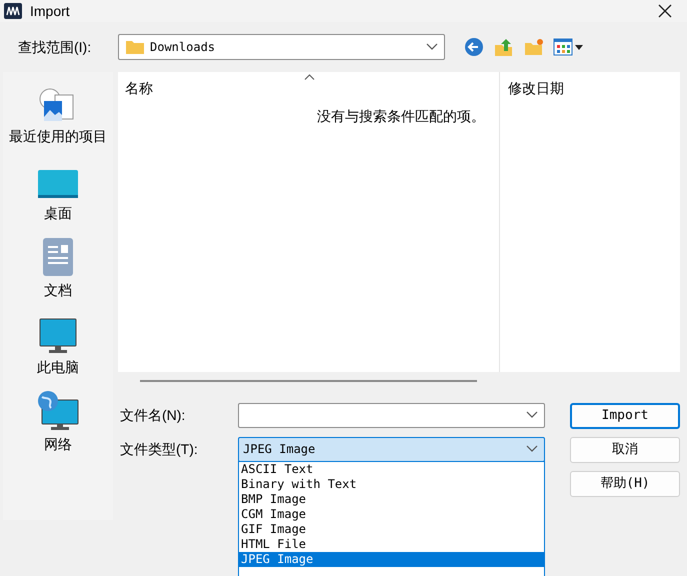  I want to click on file-type-option: JPEG Image, so click(391, 559).